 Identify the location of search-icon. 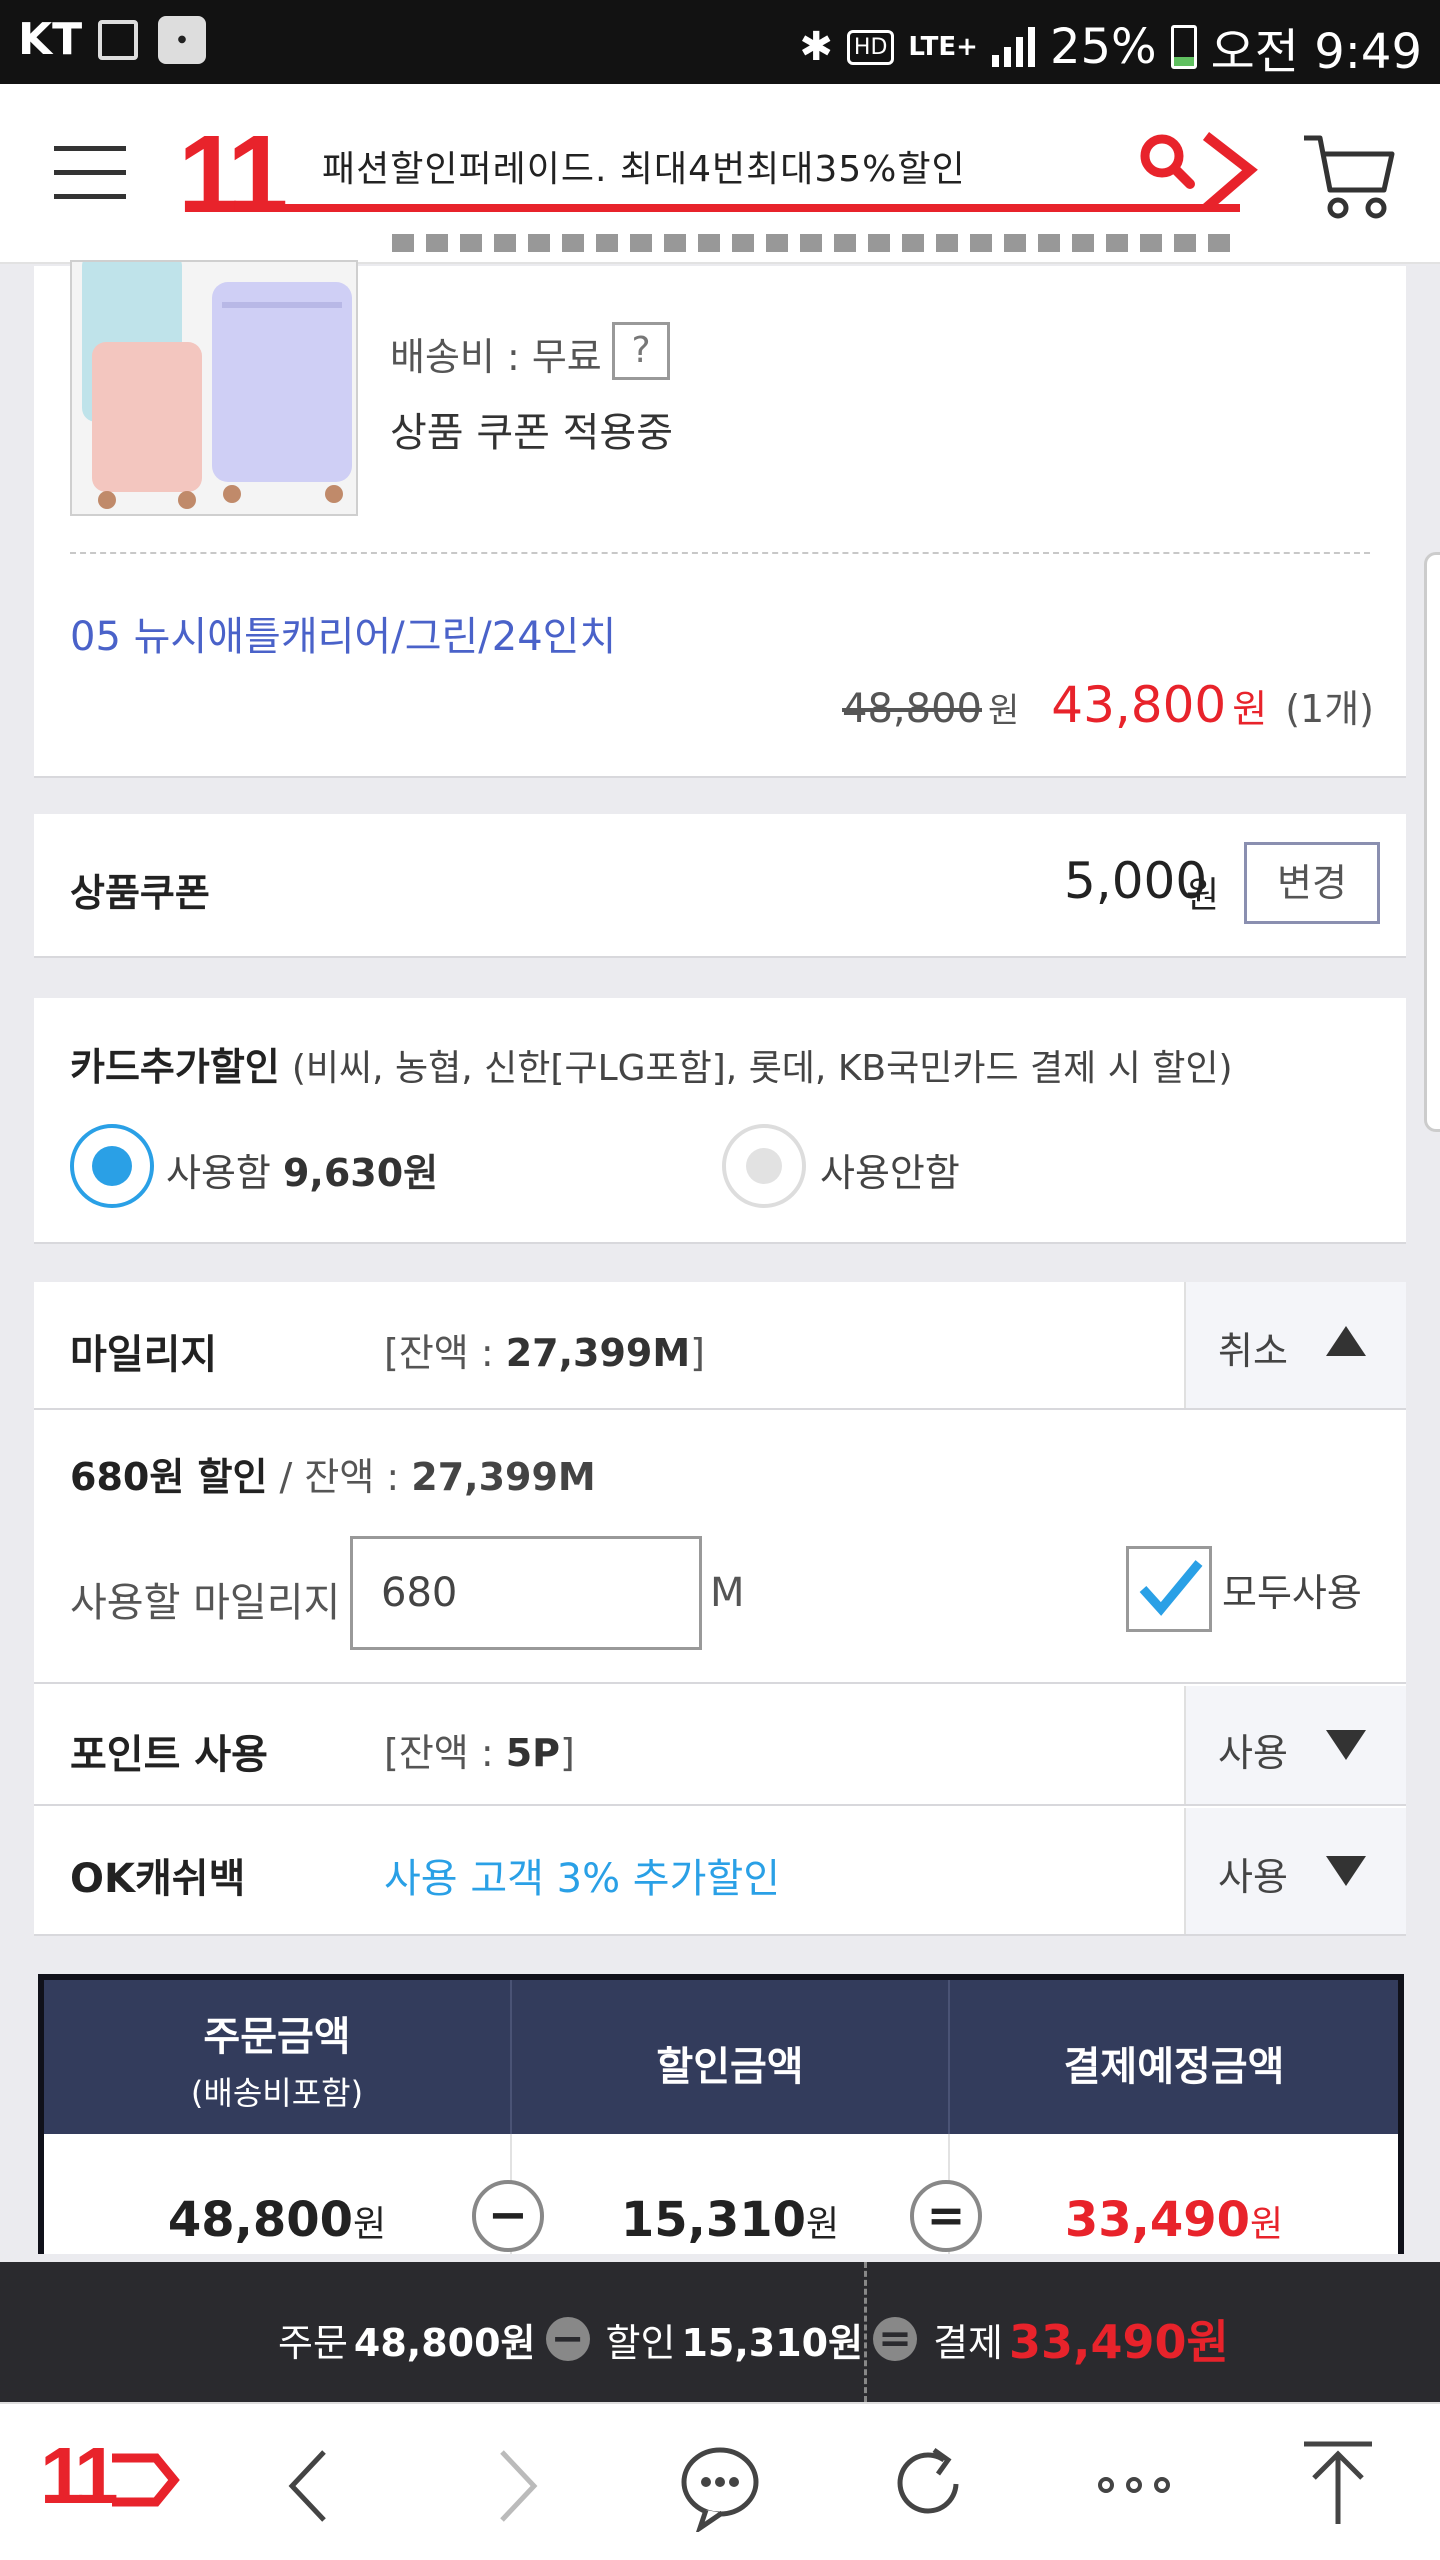
(1203, 173).